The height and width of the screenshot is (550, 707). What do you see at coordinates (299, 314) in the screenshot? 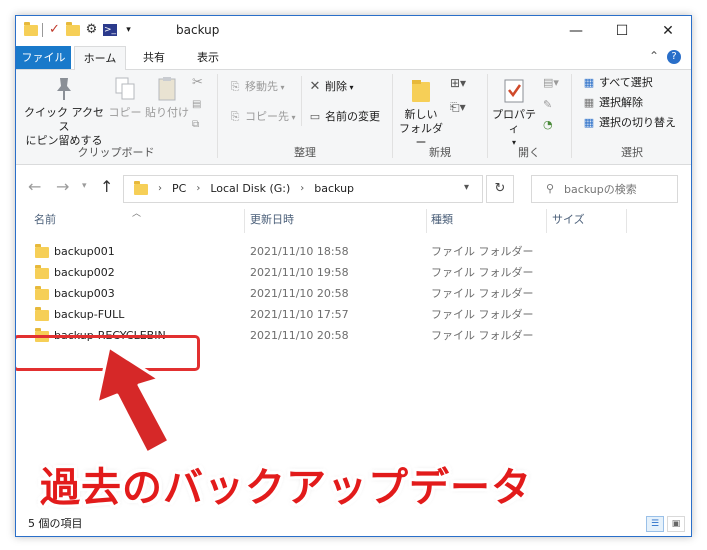
I see `file-date: 2021/11/10 17:57` at bounding box center [299, 314].